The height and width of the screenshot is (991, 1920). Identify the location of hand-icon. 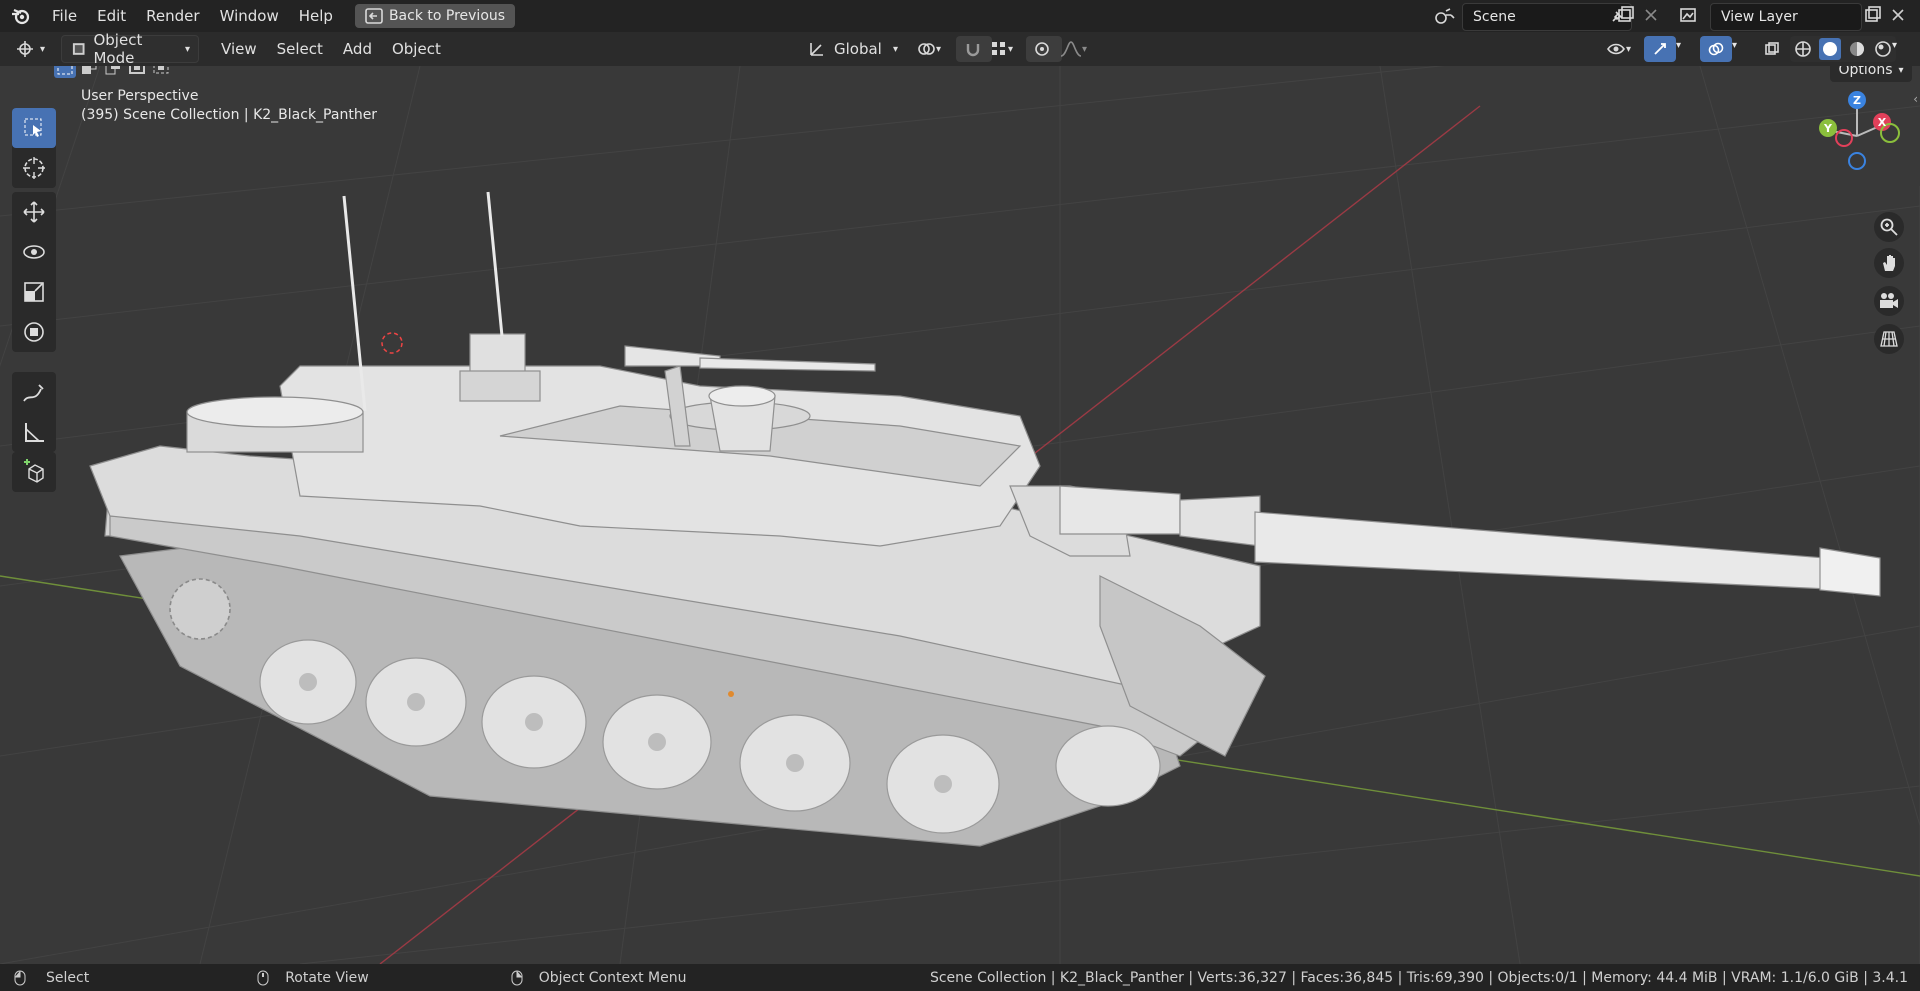
(1889, 263).